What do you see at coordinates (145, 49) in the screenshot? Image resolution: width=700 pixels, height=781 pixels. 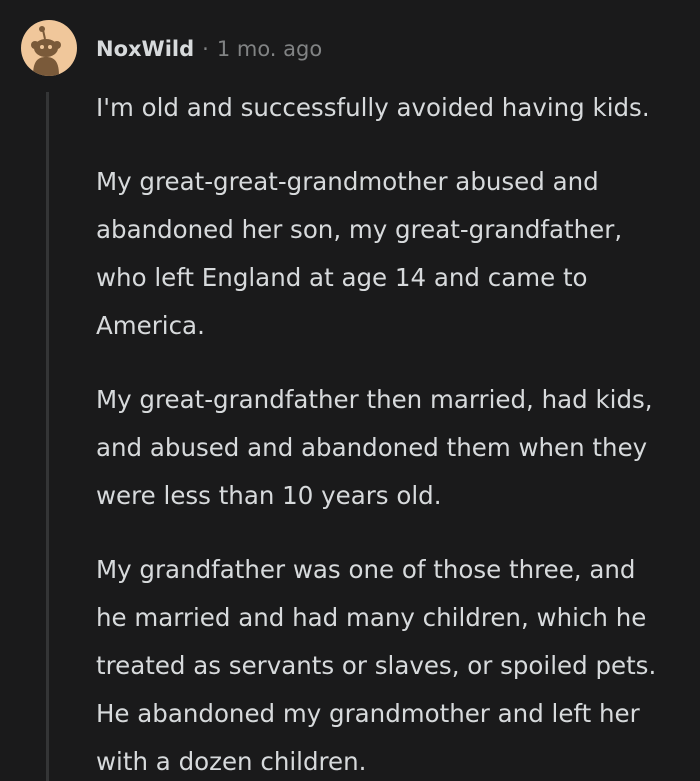 I see `username-link: NoxWild` at bounding box center [145, 49].